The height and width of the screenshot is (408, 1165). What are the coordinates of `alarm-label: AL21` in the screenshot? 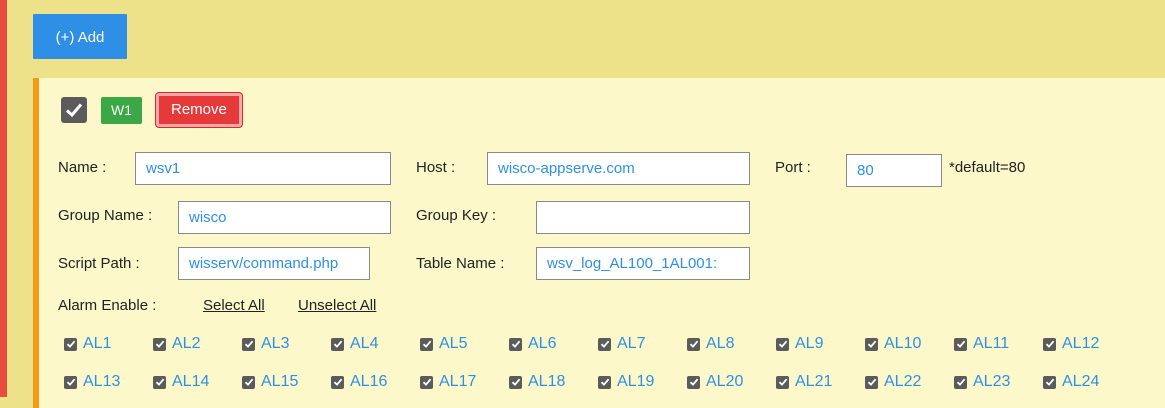 It's located at (814, 381).